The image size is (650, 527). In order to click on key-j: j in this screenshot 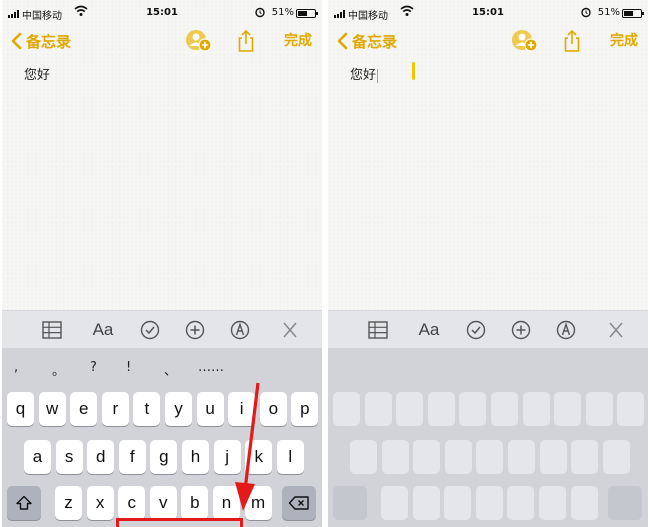, I will do `click(227, 457)`.